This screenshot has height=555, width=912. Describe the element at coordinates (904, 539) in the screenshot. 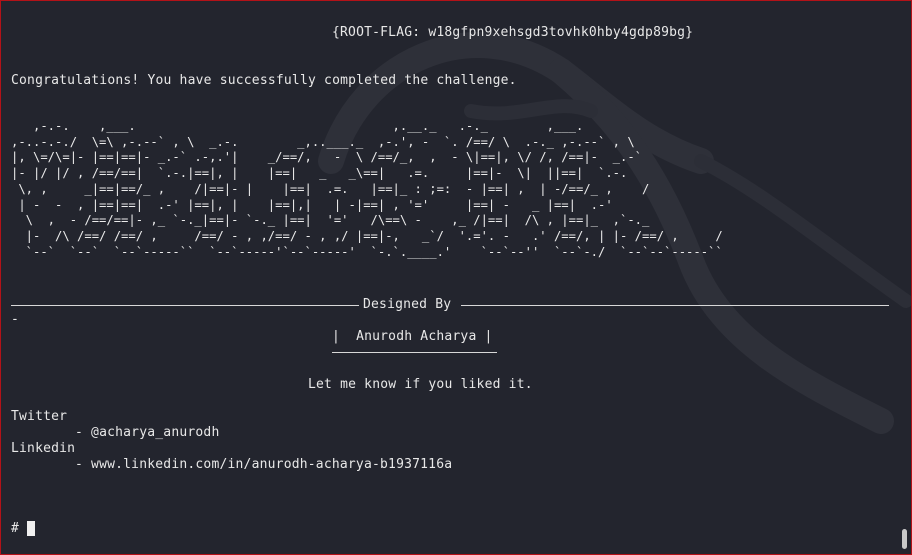

I see `scrollbar-thumb` at that location.